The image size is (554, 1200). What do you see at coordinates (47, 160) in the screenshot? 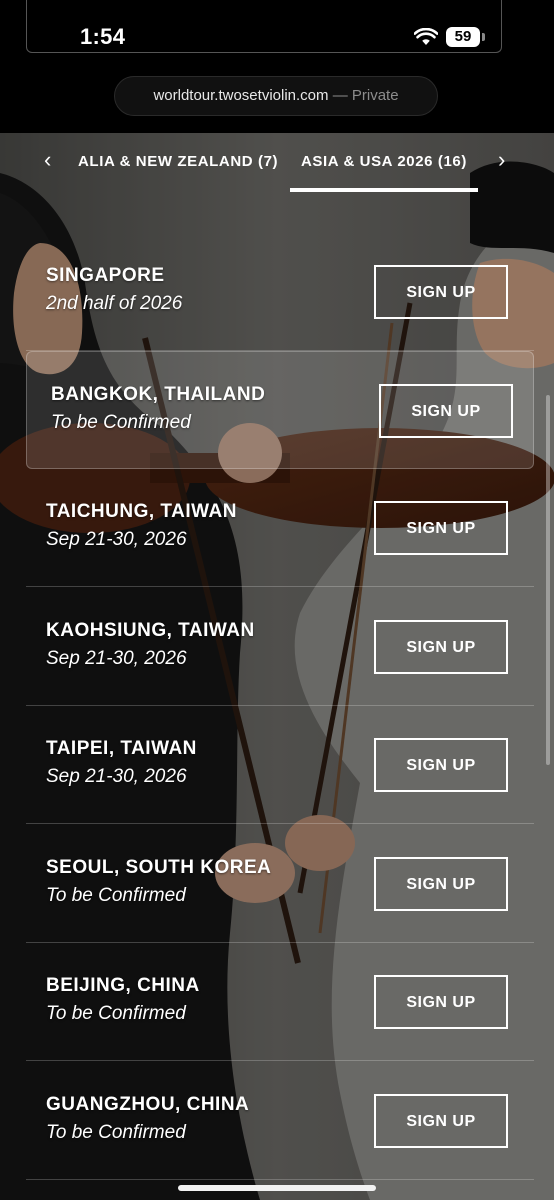
I see `chevron-left-icon: ‹` at bounding box center [47, 160].